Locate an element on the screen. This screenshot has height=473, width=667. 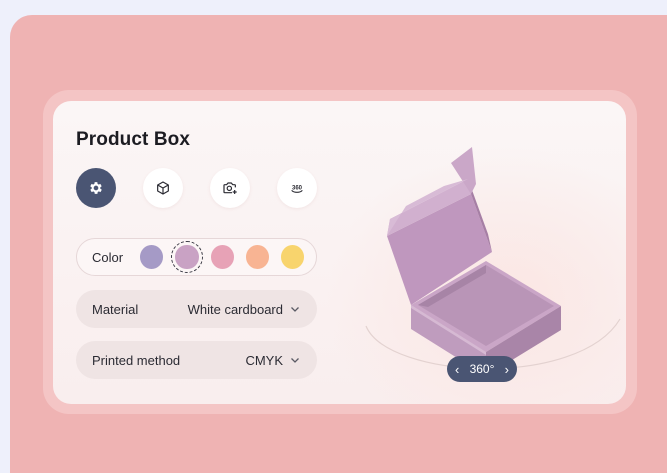
svg-text: 360 is located at coordinates (297, 188).